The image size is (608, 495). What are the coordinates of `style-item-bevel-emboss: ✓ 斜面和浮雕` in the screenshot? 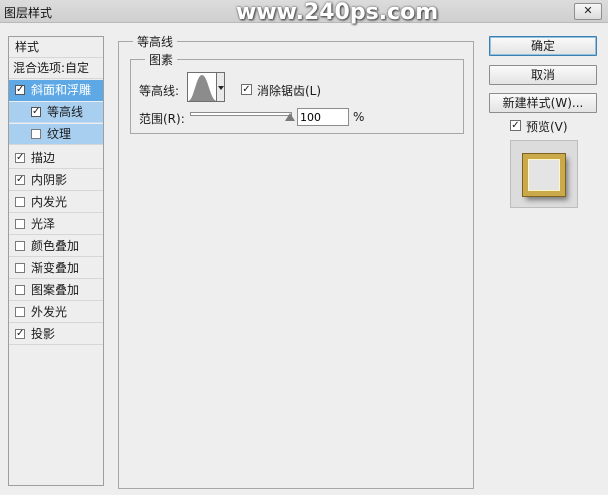 It's located at (56, 90).